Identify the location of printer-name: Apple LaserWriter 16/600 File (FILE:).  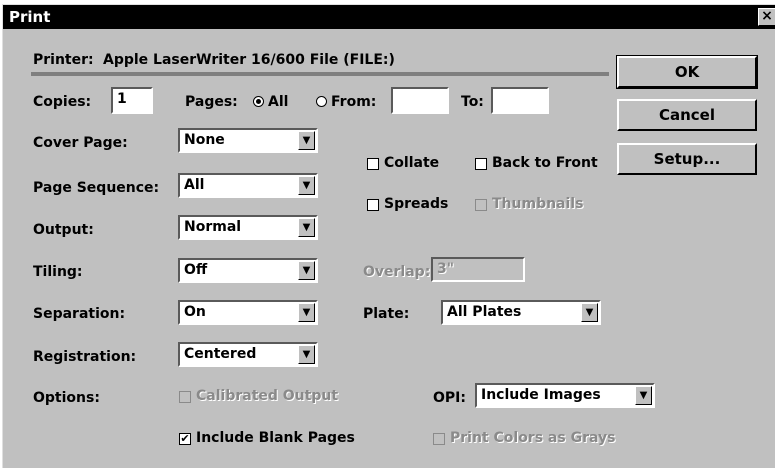
(249, 60).